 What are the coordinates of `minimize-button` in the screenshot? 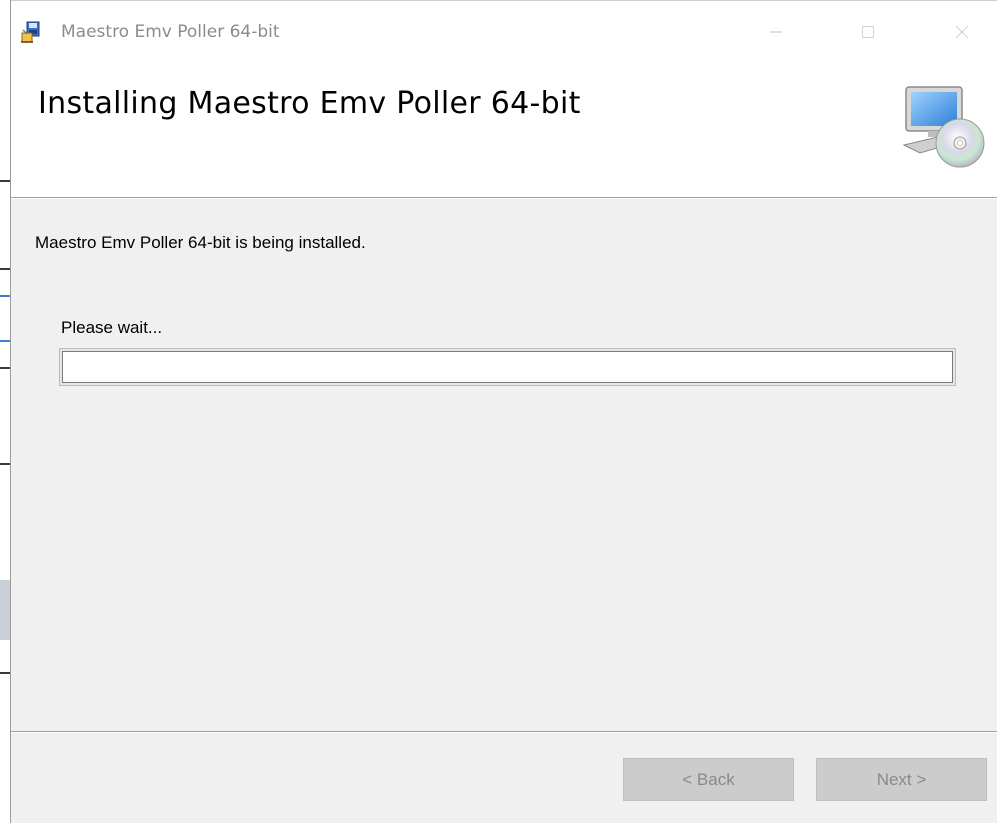 It's located at (776, 32).